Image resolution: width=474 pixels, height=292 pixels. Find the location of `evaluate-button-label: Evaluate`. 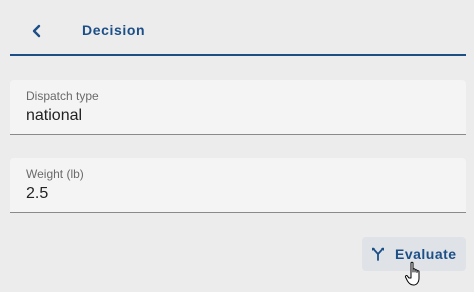

evaluate-button-label: Evaluate is located at coordinates (426, 254).